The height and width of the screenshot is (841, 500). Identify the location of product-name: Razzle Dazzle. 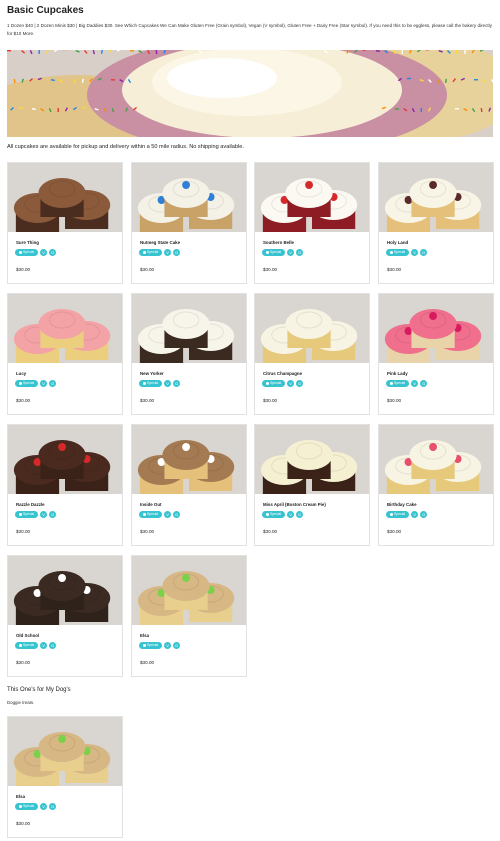
(30, 504).